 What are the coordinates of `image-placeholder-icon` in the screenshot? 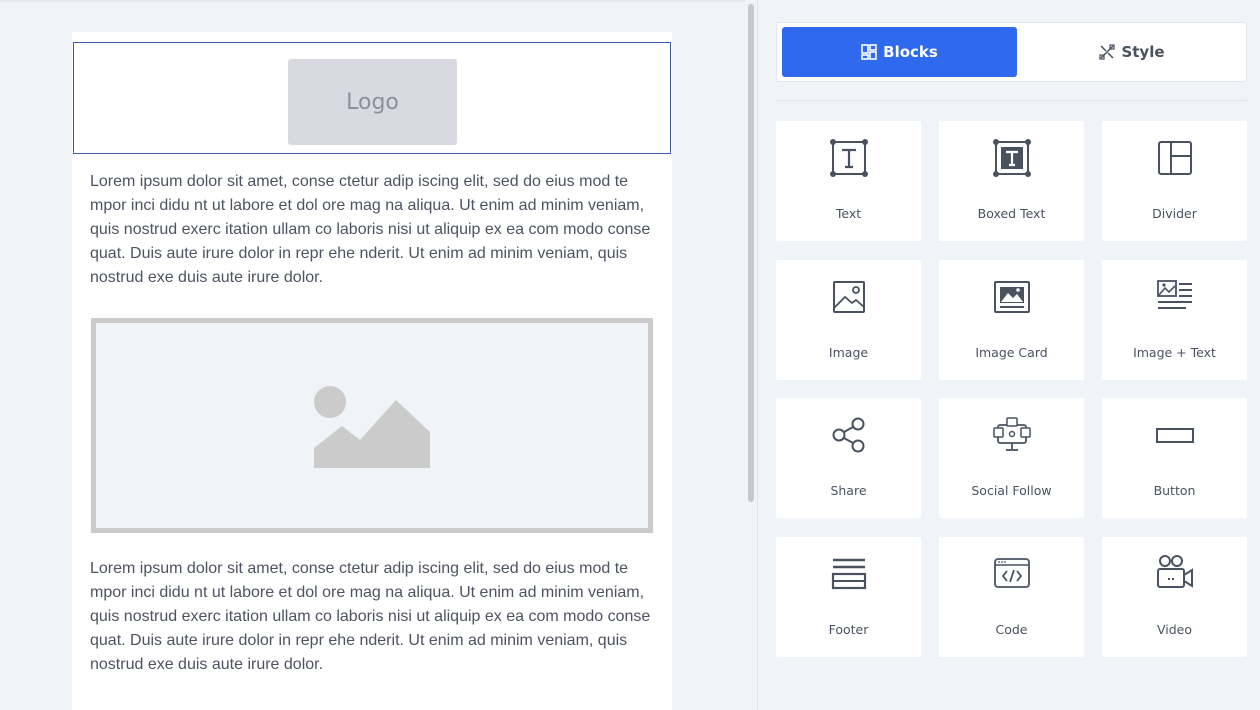 It's located at (372, 427).